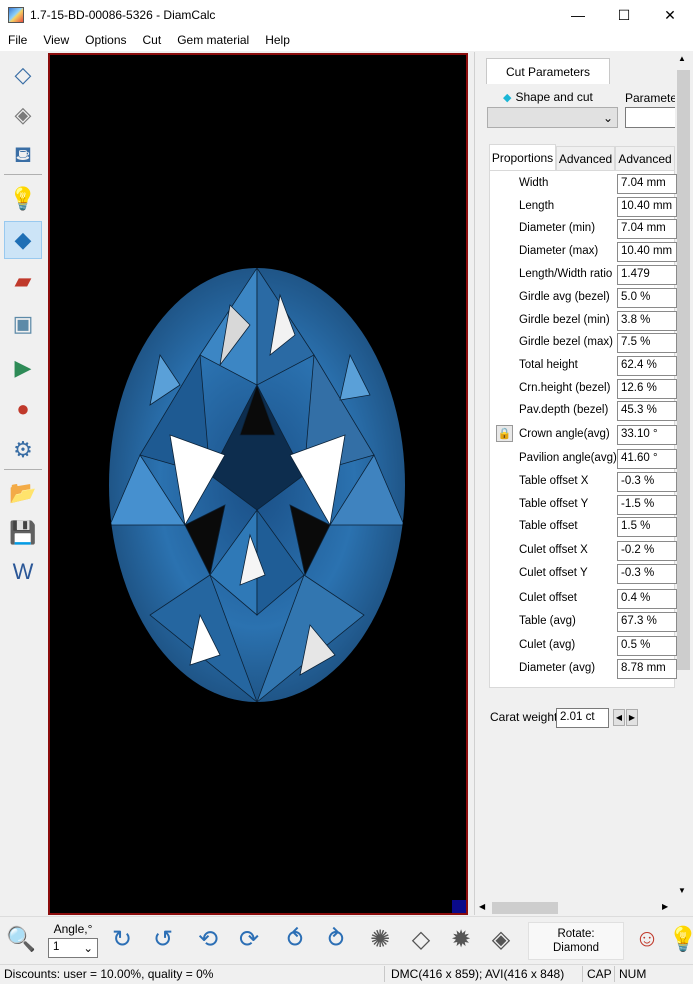 The width and height of the screenshot is (693, 984). Describe the element at coordinates (647, 435) in the screenshot. I see `param-value-field: 33.10 °` at that location.